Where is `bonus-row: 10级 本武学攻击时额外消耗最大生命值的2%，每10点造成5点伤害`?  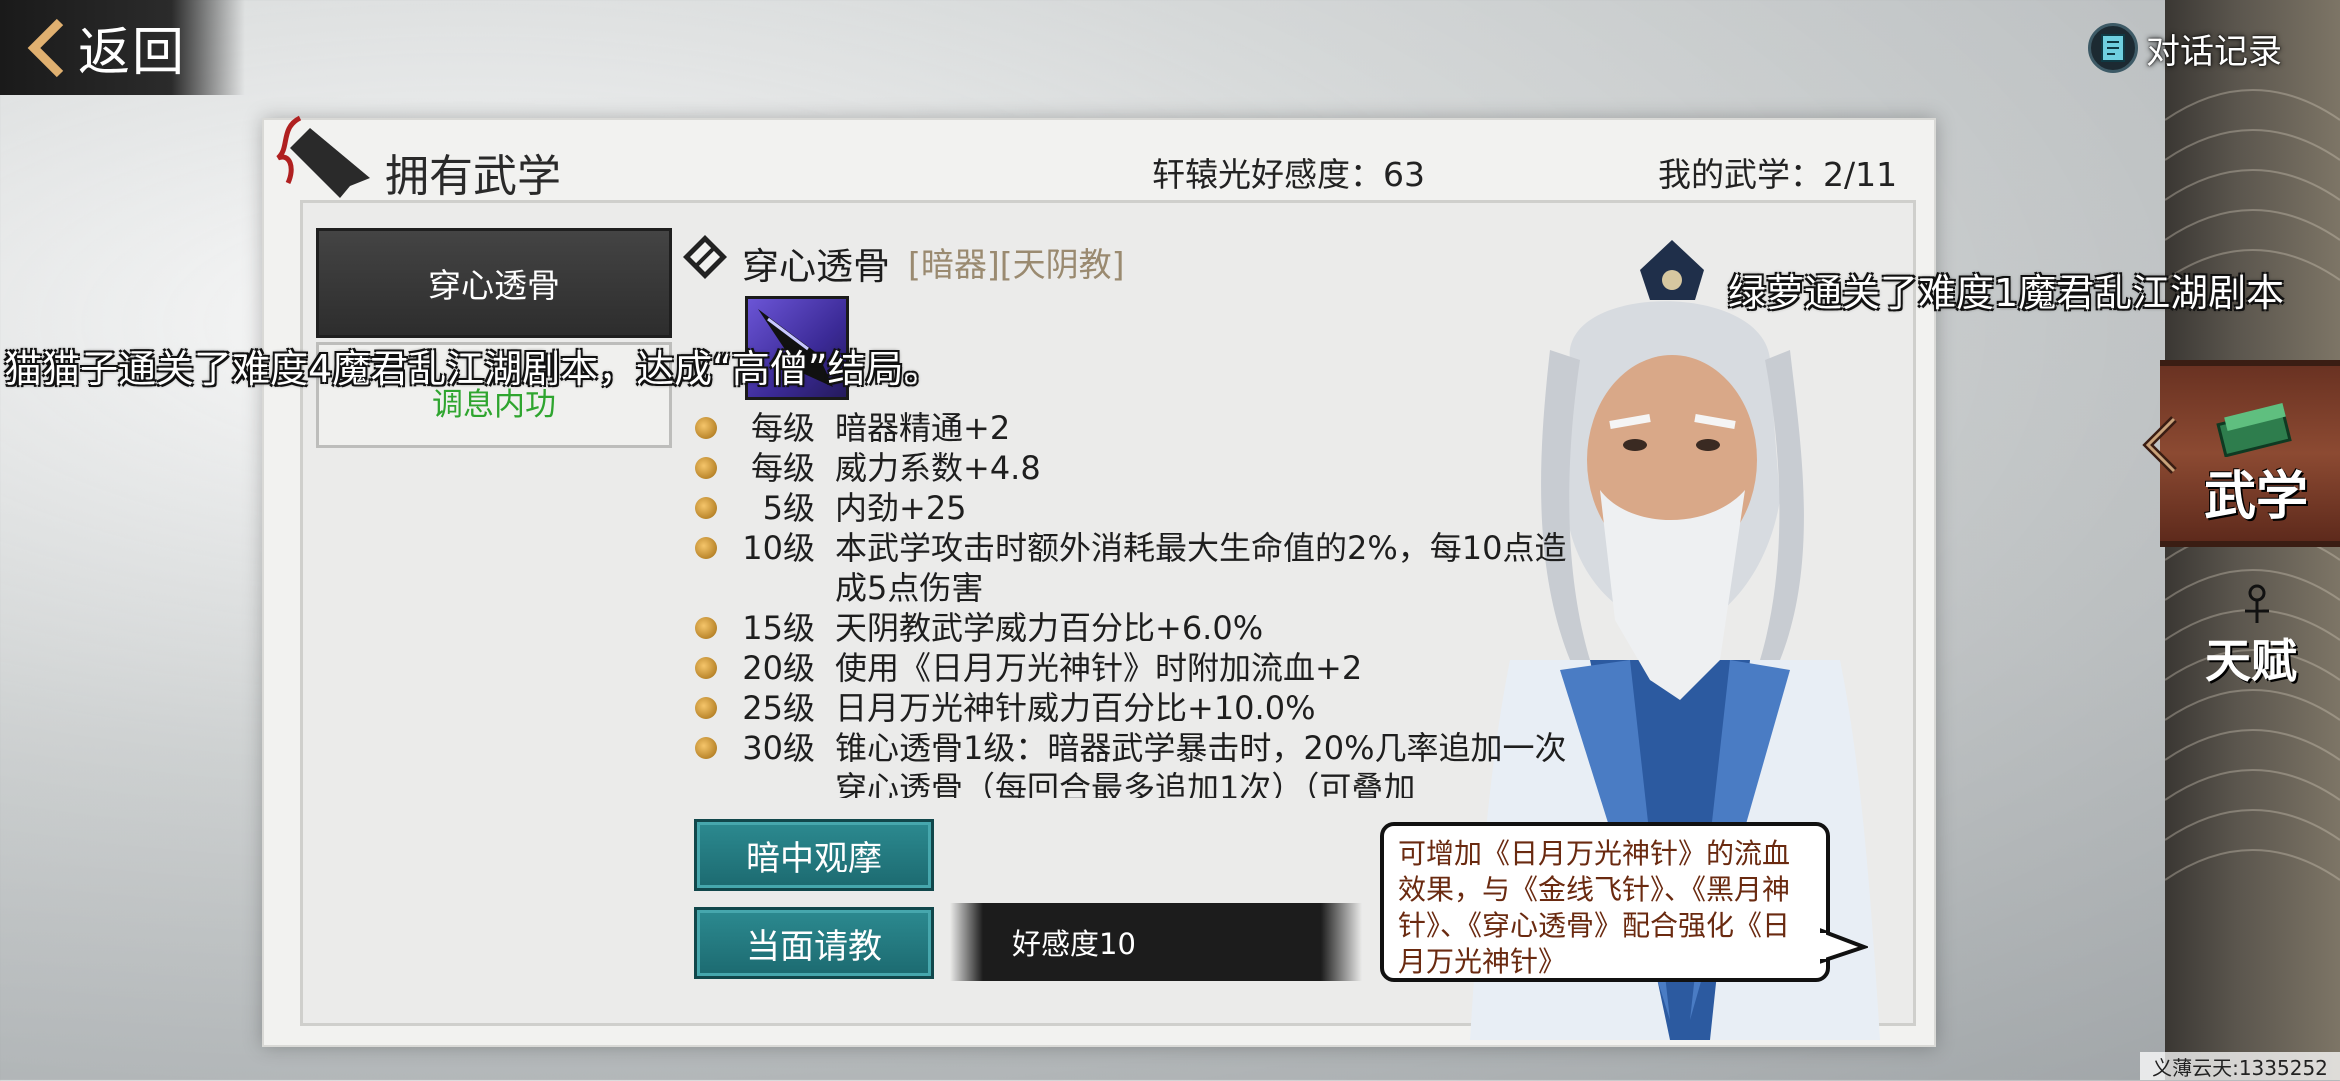
bonus-row: 10级 本武学攻击时额外消耗最大生命值的2%，每10点造成5点伤害 is located at coordinates (1135, 568).